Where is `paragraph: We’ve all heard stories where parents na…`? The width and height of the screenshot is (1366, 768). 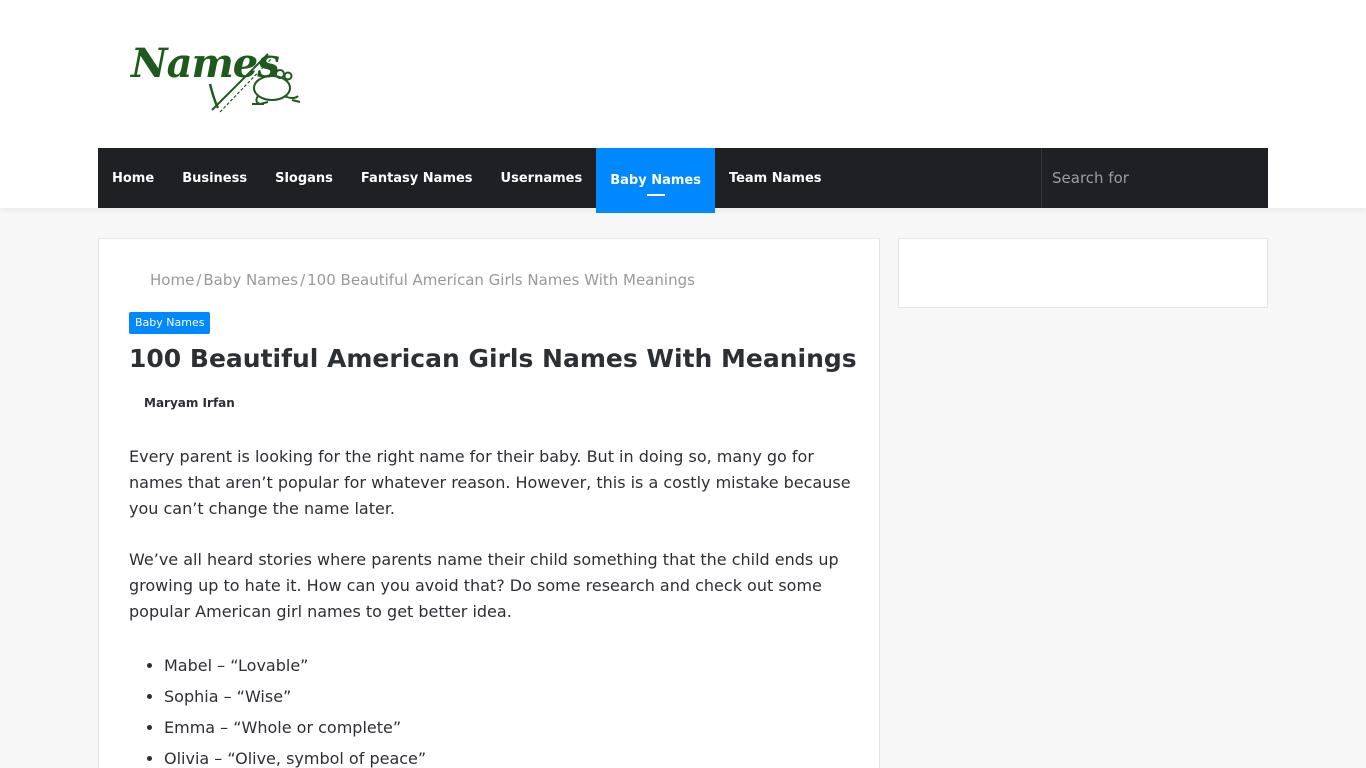 paragraph: We’ve all heard stories where parents na… is located at coordinates (484, 585).